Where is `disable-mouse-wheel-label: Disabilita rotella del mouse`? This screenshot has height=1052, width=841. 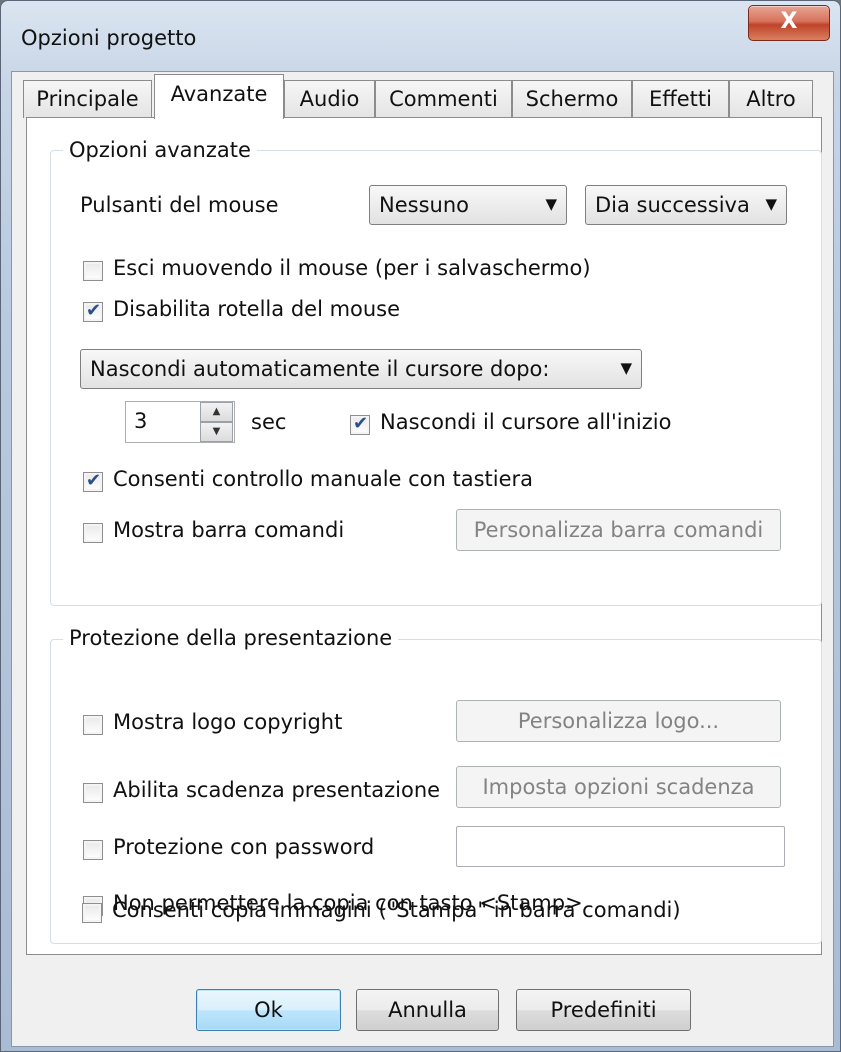
disable-mouse-wheel-label: Disabilita rotella del mouse is located at coordinates (257, 309).